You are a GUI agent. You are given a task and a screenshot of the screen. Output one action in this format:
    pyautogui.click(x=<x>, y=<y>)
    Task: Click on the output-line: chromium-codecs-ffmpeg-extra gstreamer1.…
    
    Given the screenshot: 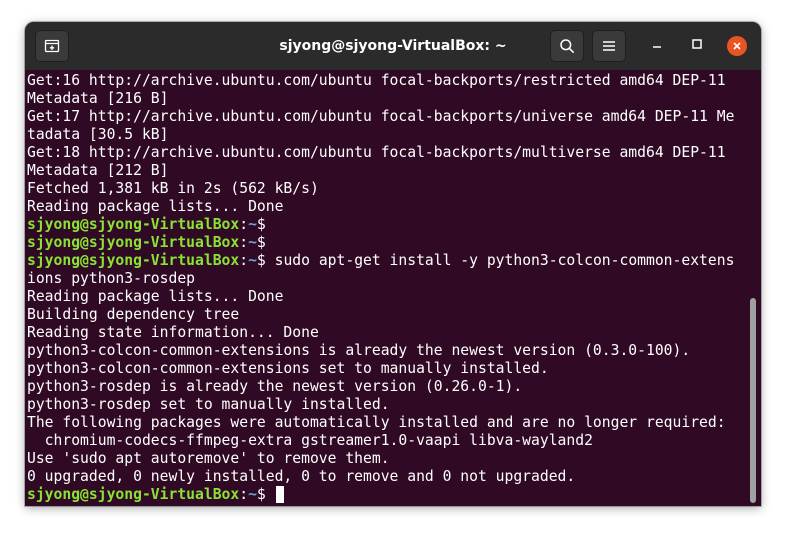 What is the action you would take?
    pyautogui.click(x=310, y=440)
    